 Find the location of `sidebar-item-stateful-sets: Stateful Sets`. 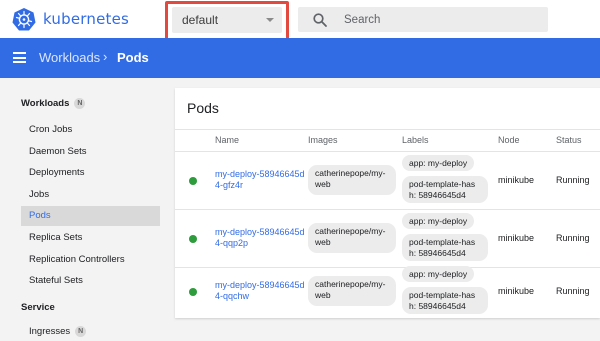

sidebar-item-stateful-sets: Stateful Sets is located at coordinates (90, 281).